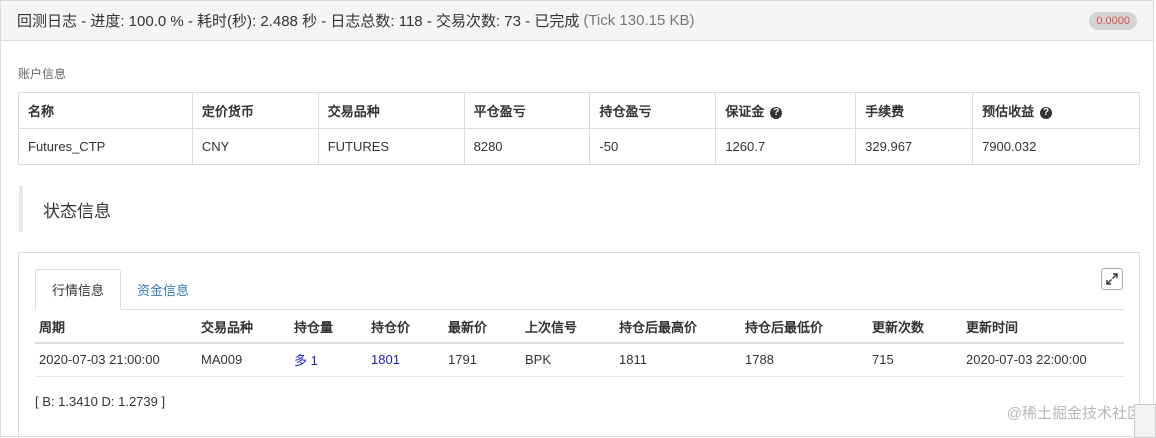 The height and width of the screenshot is (438, 1156). I want to click on col-estimated-profit-label: 预估收益, so click(1008, 111).